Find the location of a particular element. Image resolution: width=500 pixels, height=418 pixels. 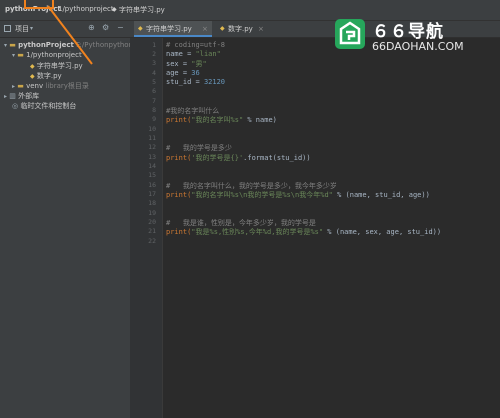

scratch-icon: ◎ is located at coordinates (15, 106).